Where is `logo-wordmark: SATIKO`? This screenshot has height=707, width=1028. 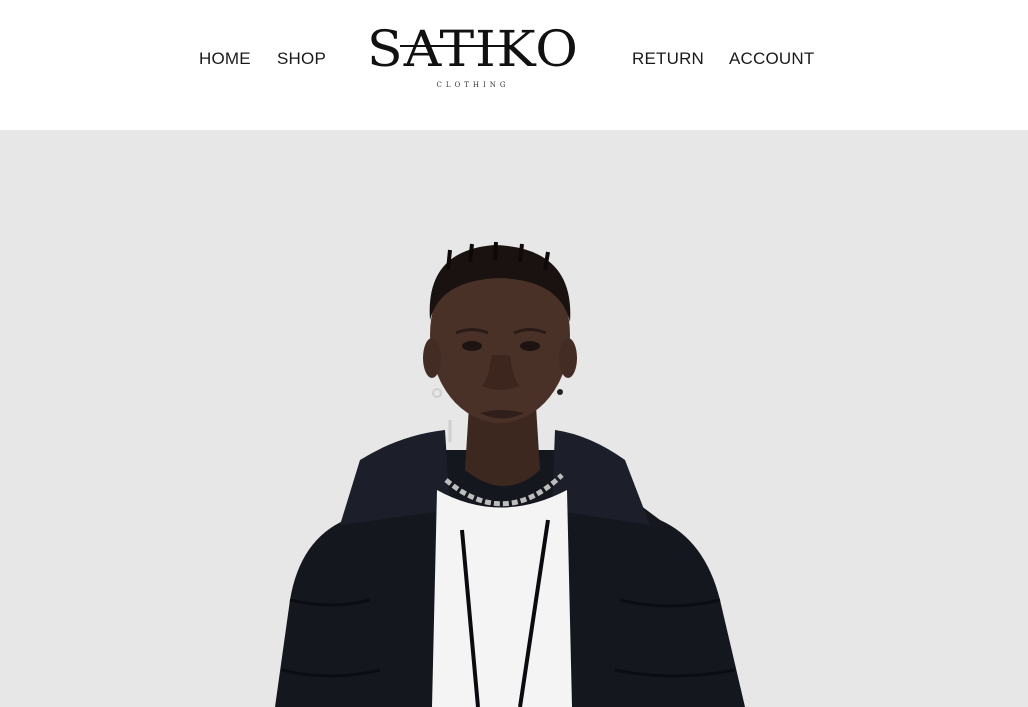
logo-wordmark: SATIKO is located at coordinates (473, 49).